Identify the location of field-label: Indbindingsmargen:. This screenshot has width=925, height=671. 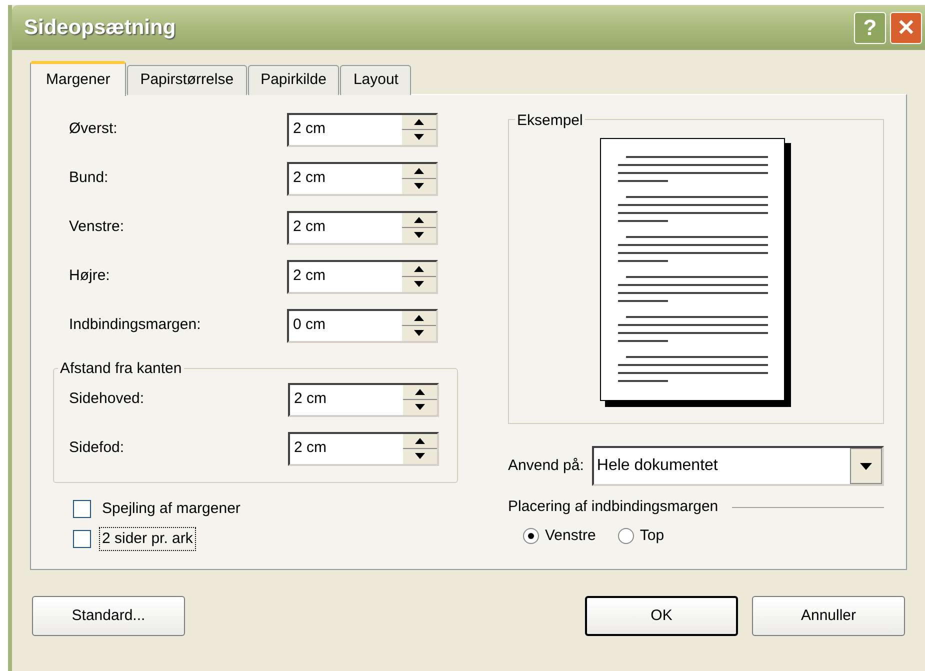
(135, 325).